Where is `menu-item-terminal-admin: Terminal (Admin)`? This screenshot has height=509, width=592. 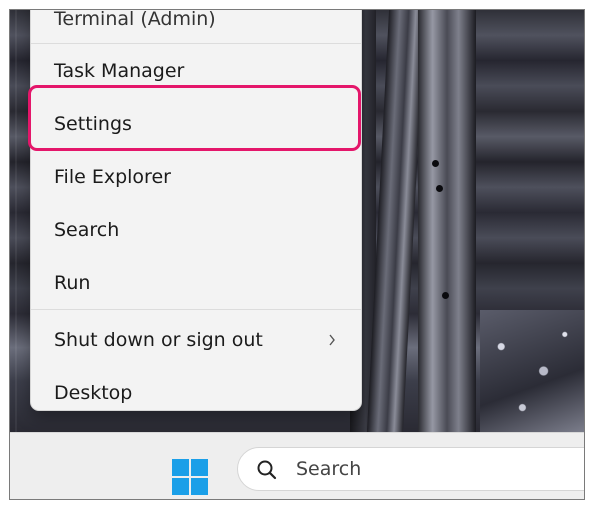
menu-item-terminal-admin: Terminal (Admin) is located at coordinates (196, 25).